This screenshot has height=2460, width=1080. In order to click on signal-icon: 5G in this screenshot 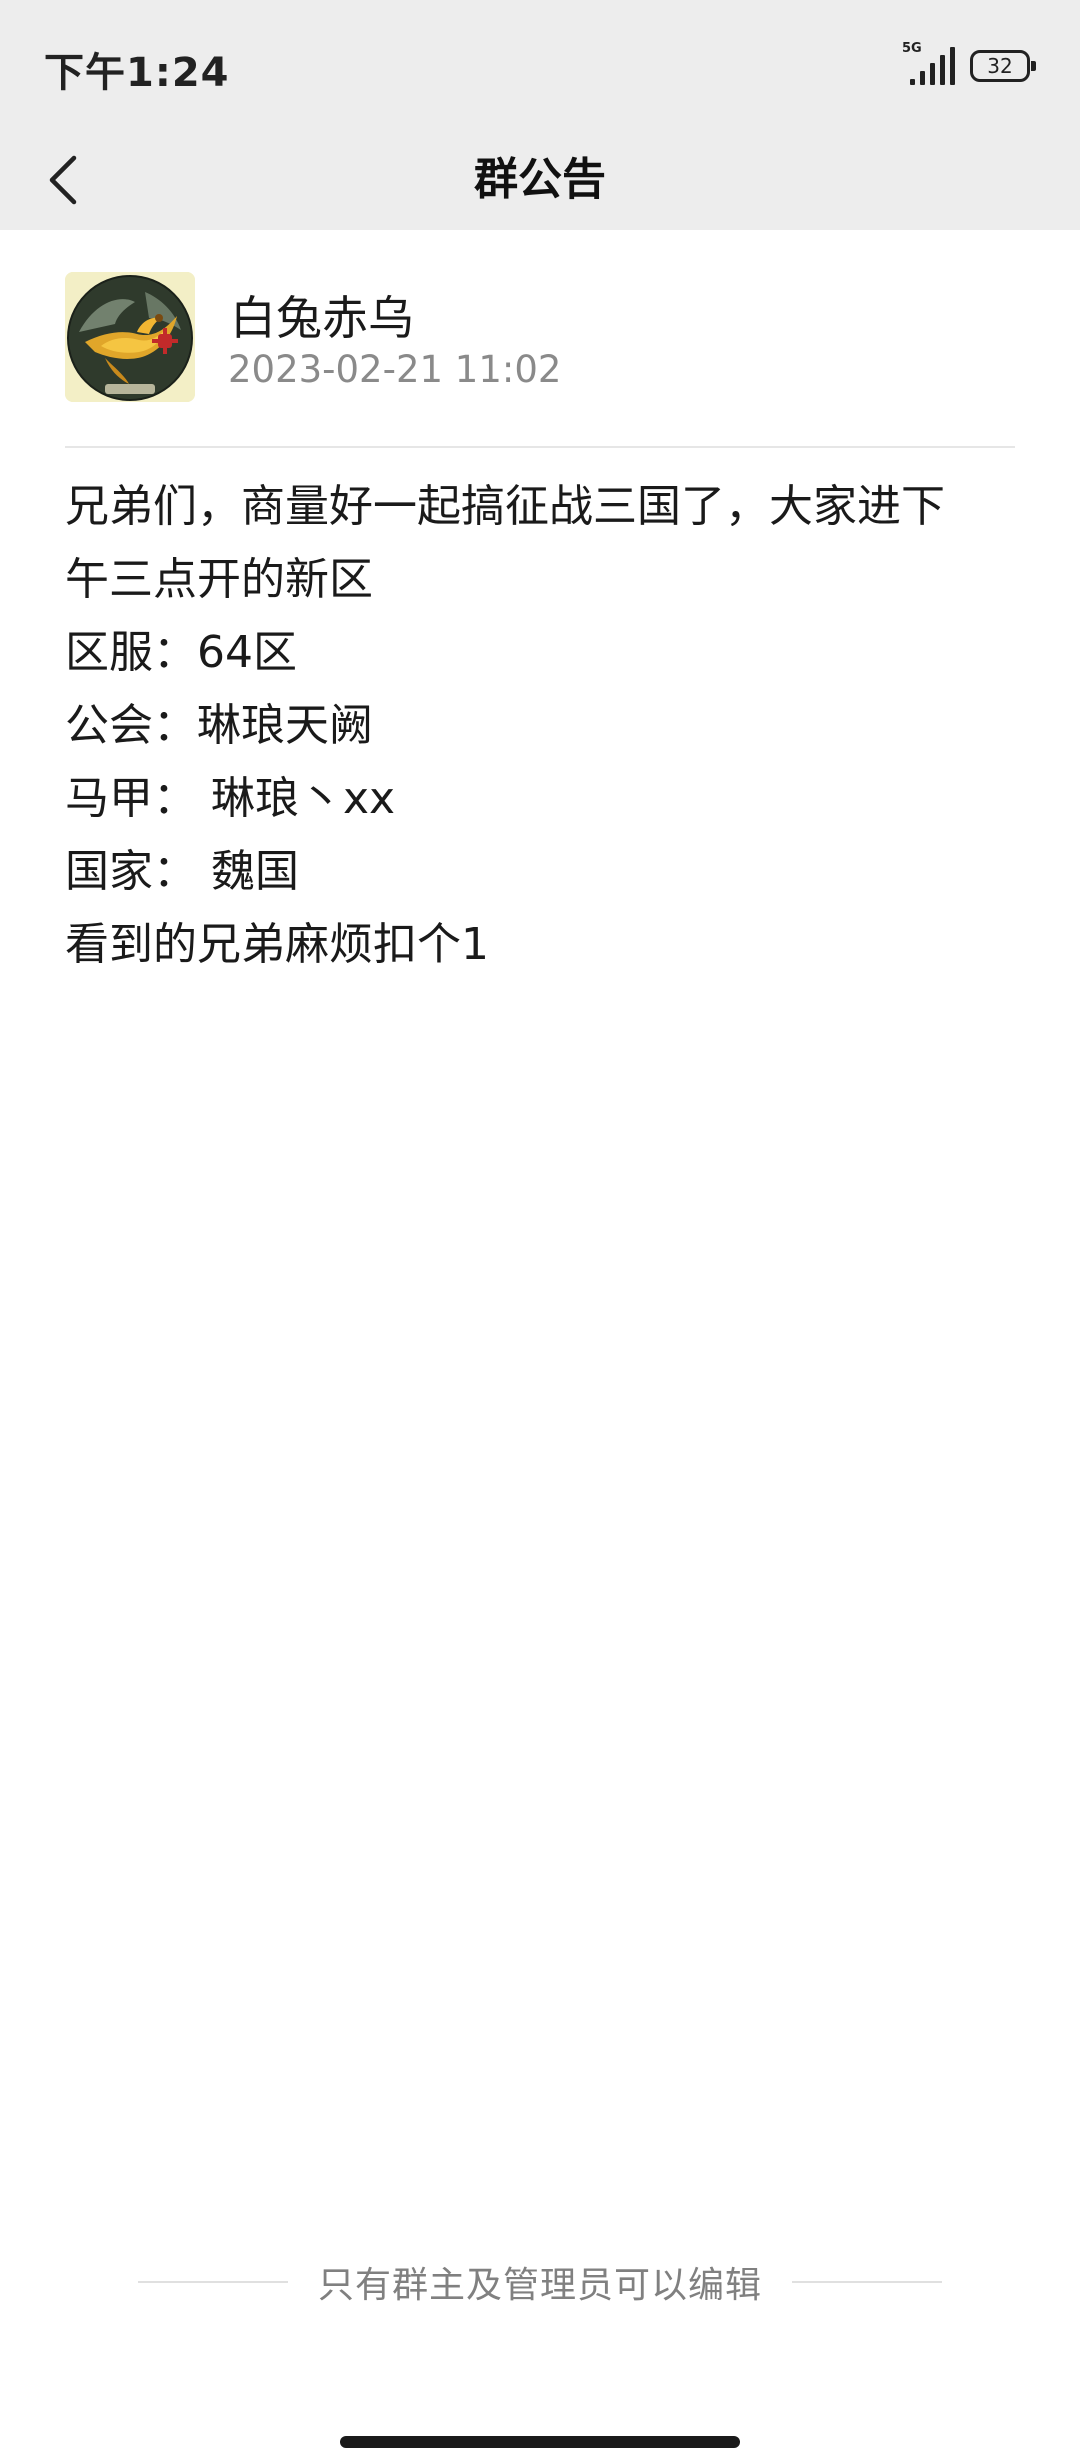, I will do `click(929, 63)`.